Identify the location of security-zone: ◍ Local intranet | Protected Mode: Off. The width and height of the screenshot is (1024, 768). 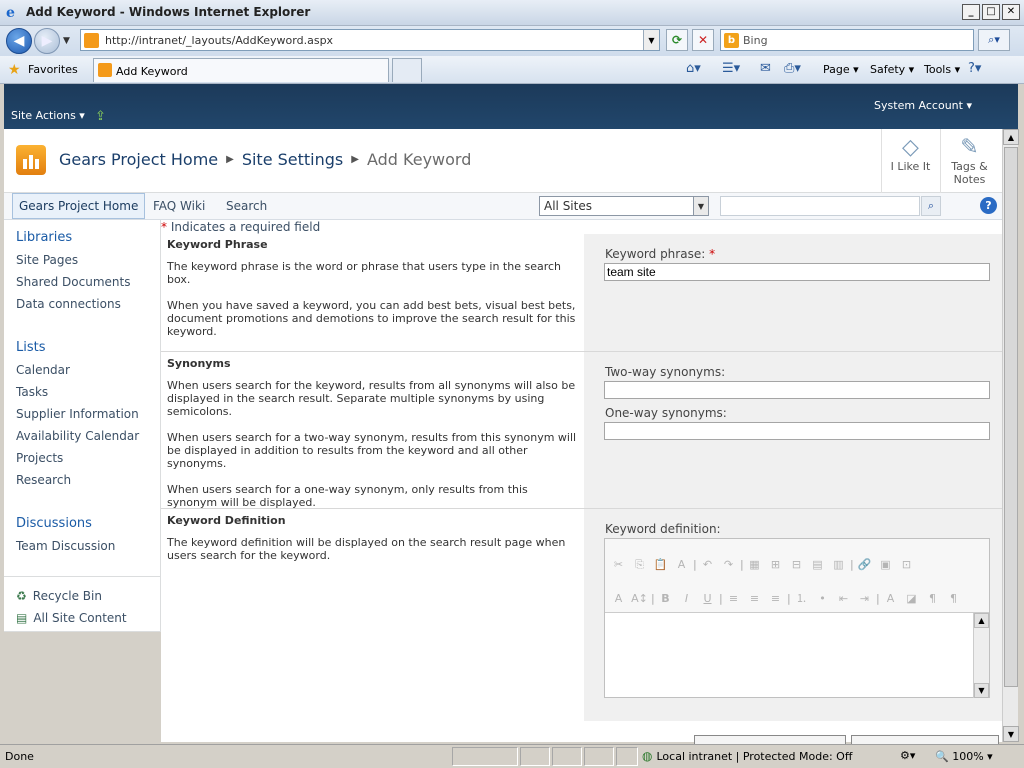
(747, 756).